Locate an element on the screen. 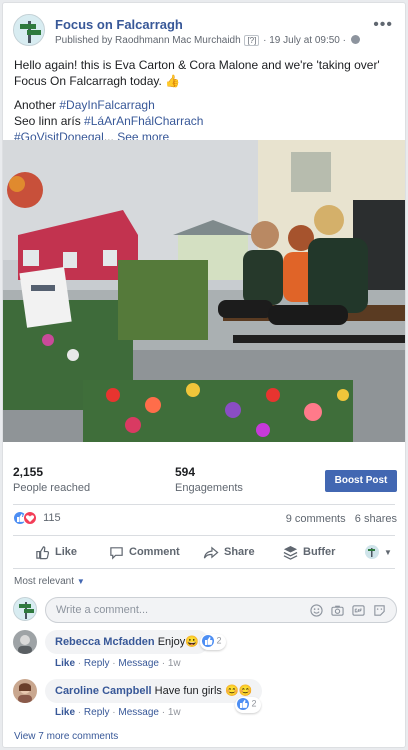 The image size is (408, 750). comment-text: Have fun girls 😊😊 is located at coordinates (203, 691).